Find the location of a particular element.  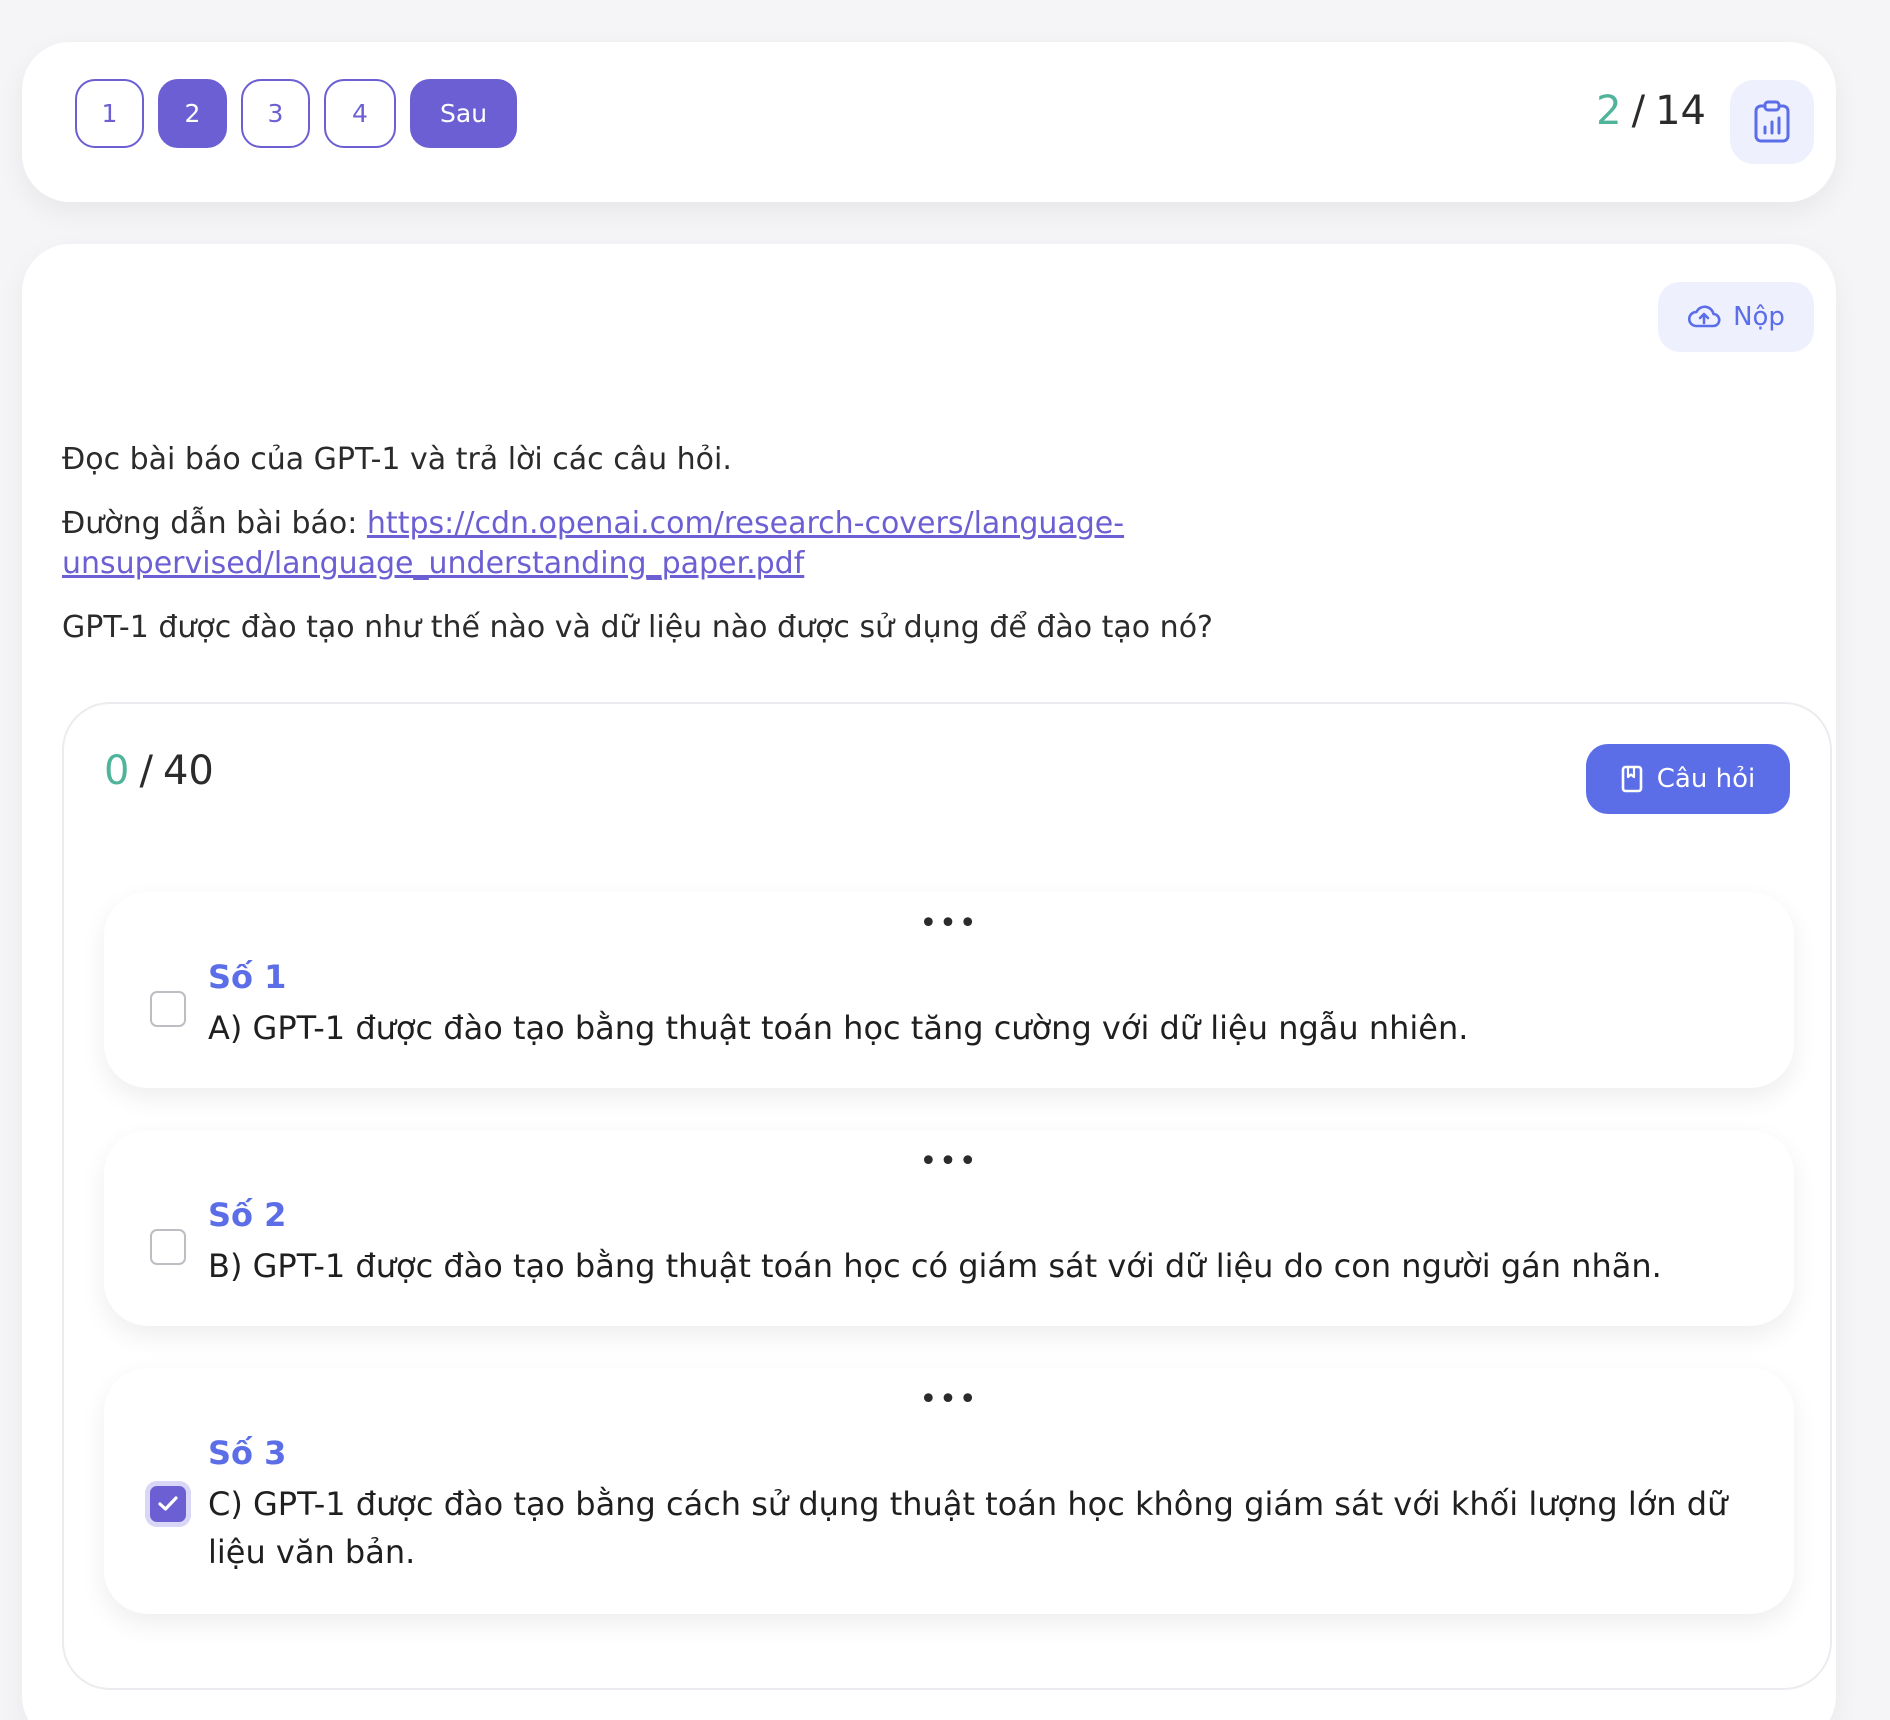

clipboard-chart-icon is located at coordinates (1772, 121).